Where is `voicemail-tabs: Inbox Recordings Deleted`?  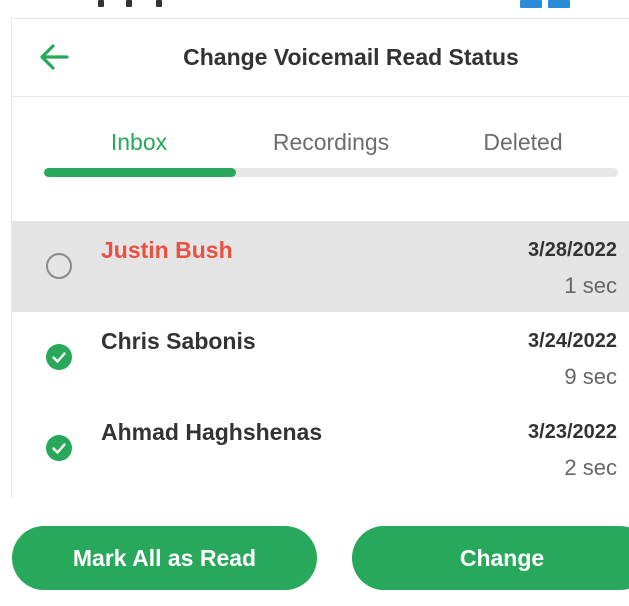 voicemail-tabs: Inbox Recordings Deleted is located at coordinates (331, 149).